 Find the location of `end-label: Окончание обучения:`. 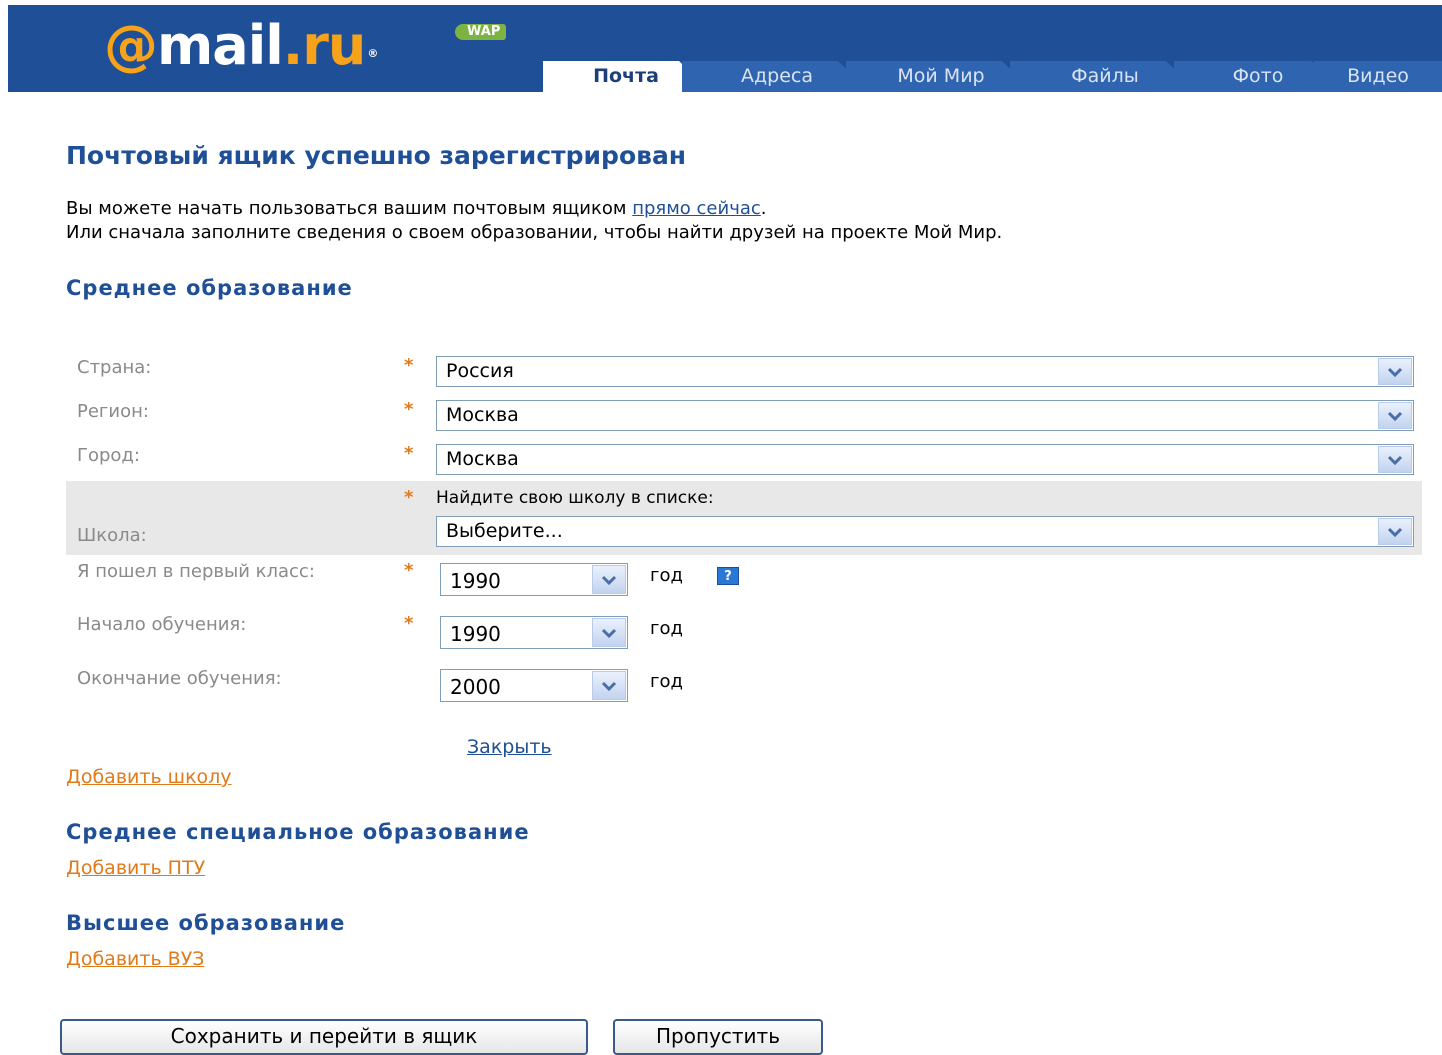

end-label: Окончание обучения: is located at coordinates (179, 678).